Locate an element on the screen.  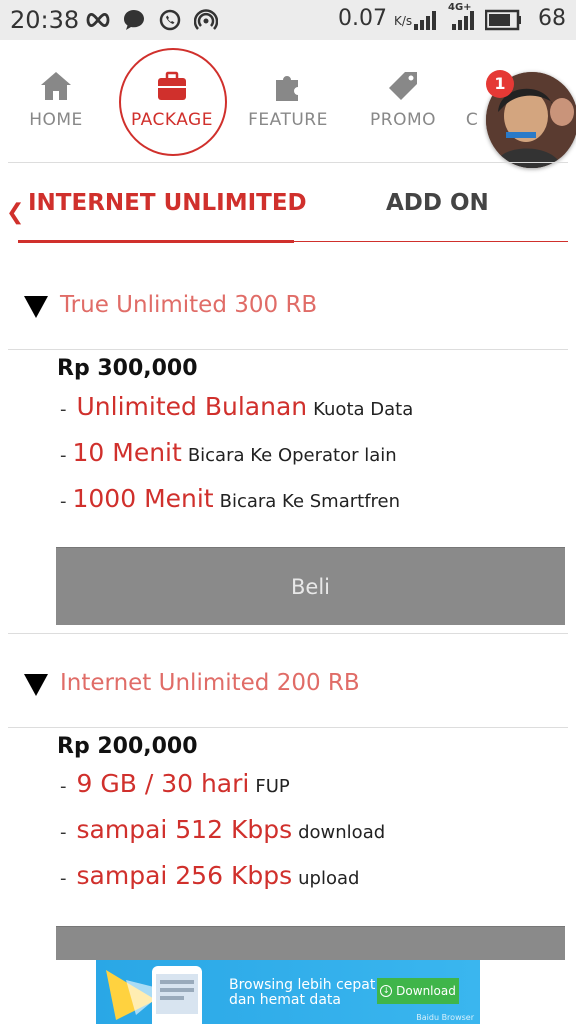
feature-item: - 10 Menit Bicara Ke Operator lain is located at coordinates (228, 452).